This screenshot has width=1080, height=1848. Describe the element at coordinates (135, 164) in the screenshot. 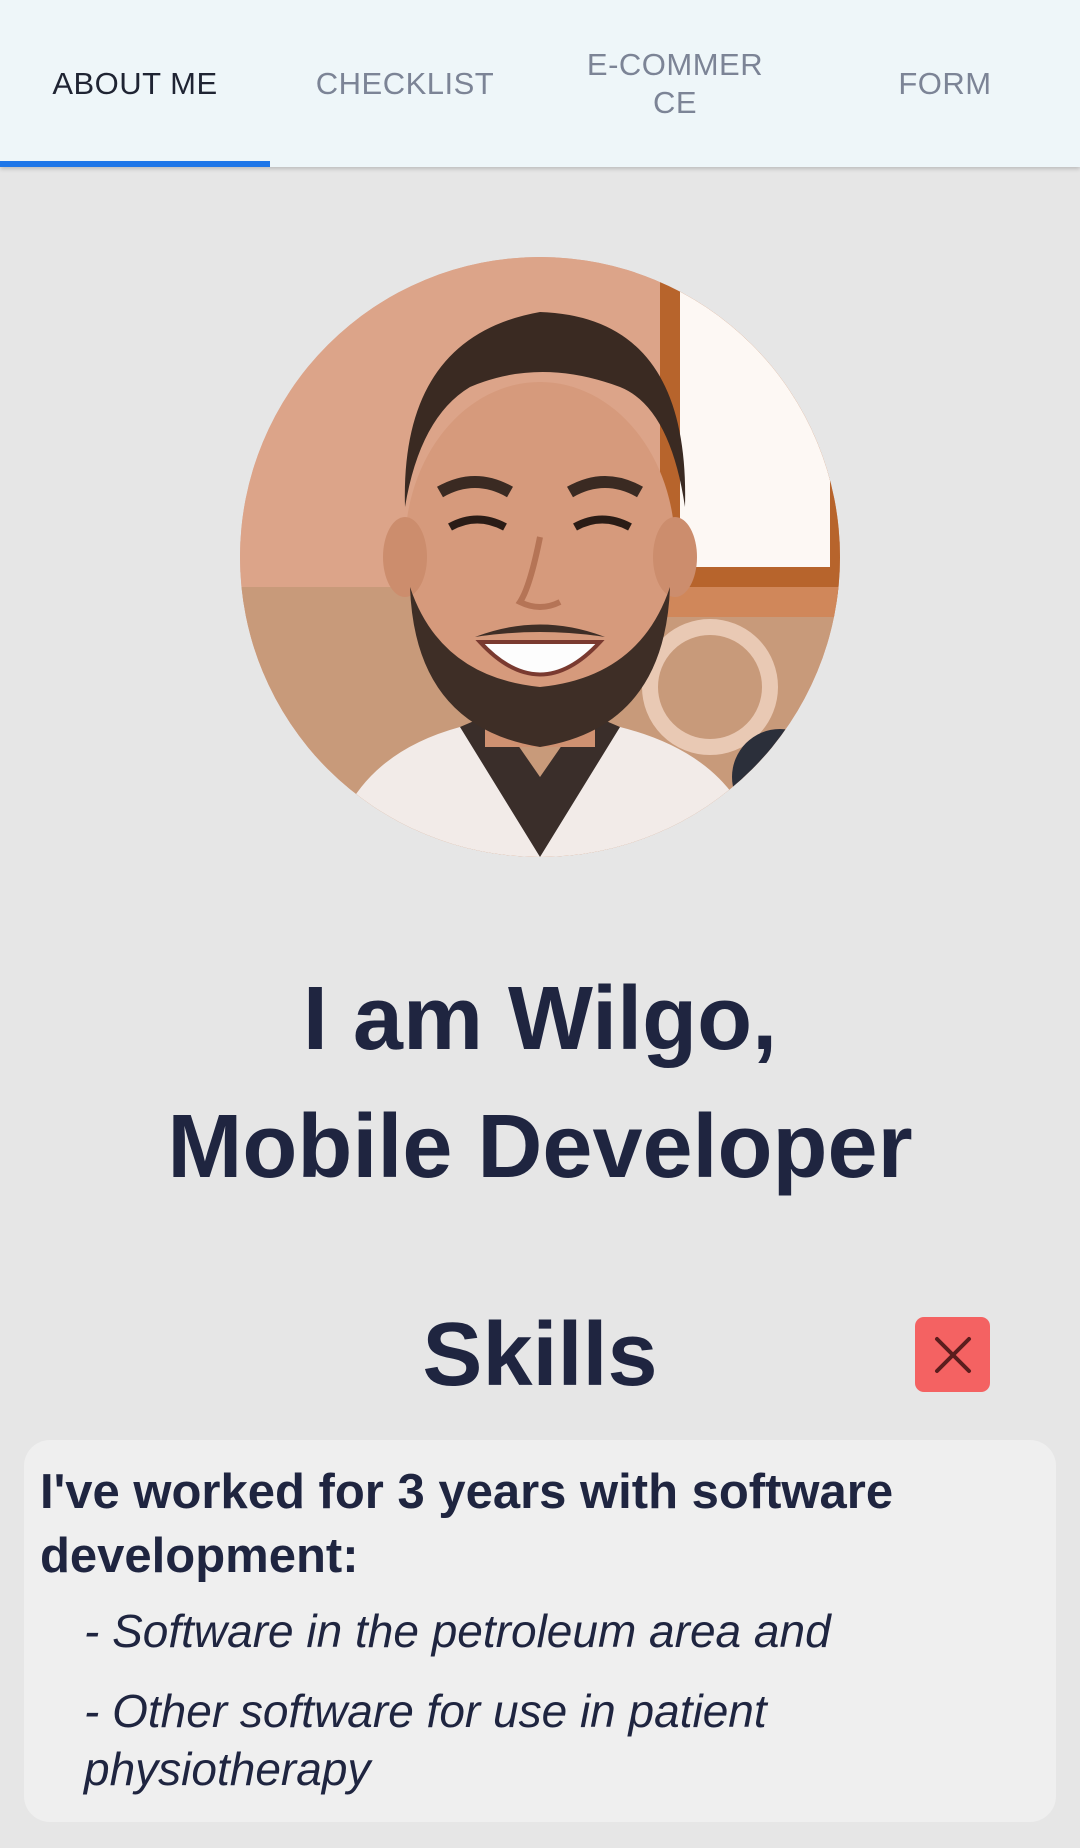

I see `active-tab-indicator` at that location.